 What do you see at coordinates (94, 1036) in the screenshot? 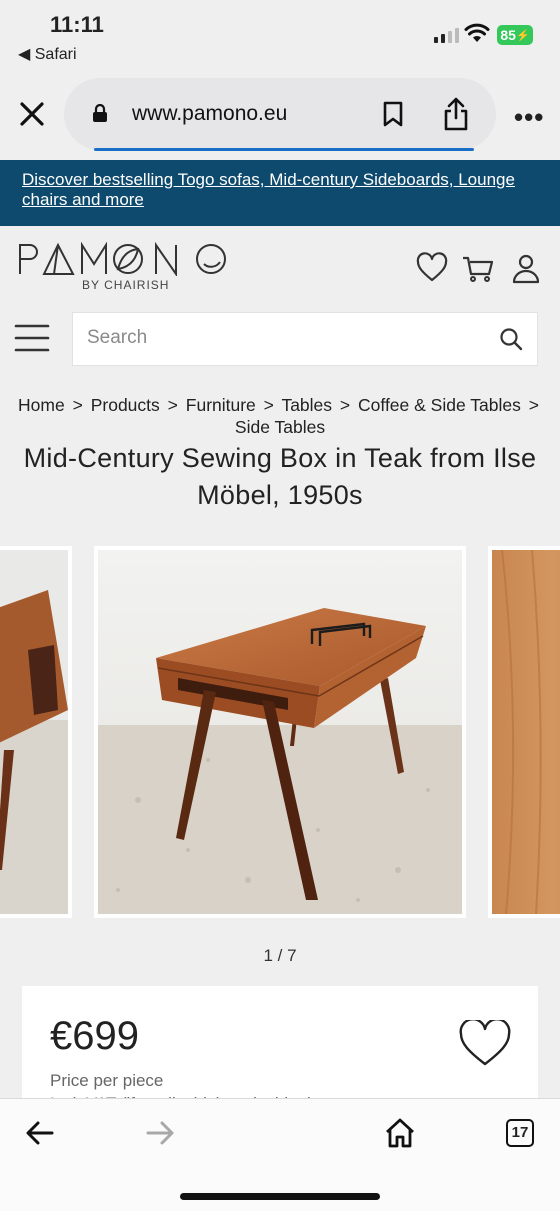
I see `product-price: €699` at bounding box center [94, 1036].